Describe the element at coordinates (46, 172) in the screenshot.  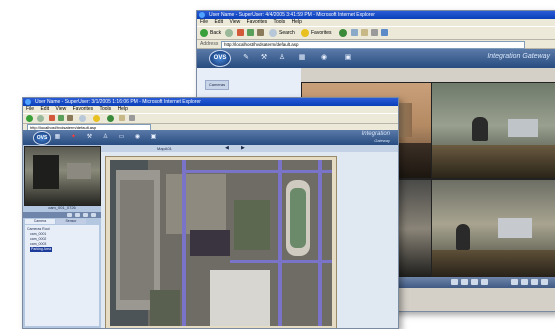
I see `cabinet-shape` at that location.